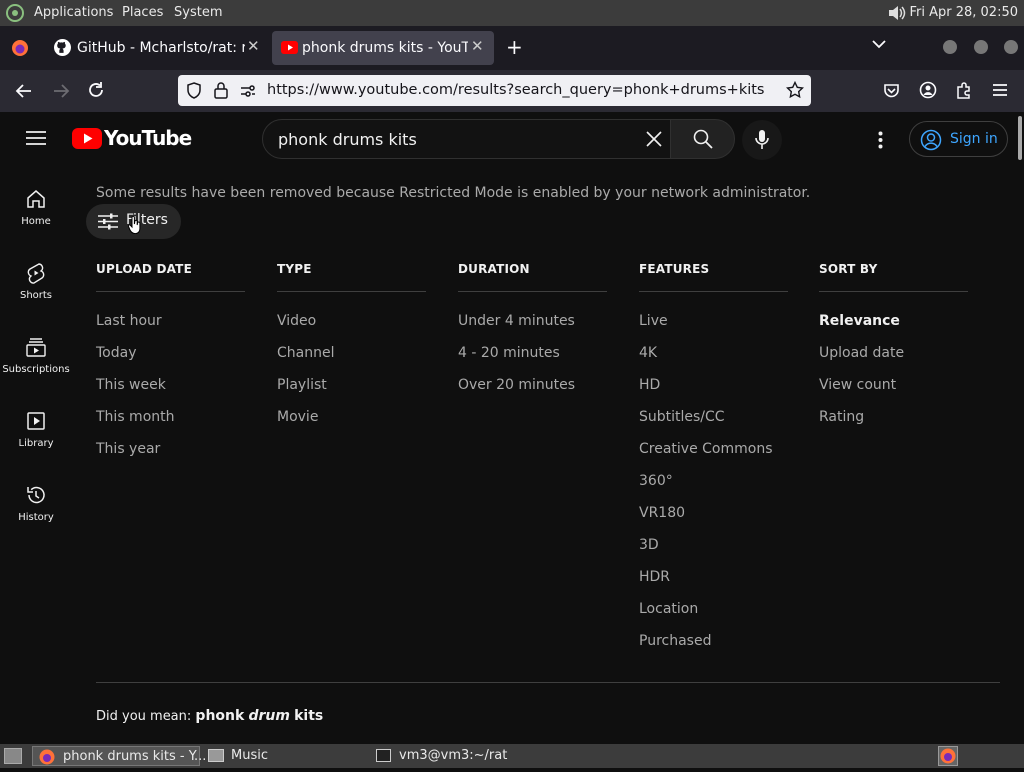 This screenshot has height=772, width=1024. I want to click on firefox-icon, so click(47, 760).